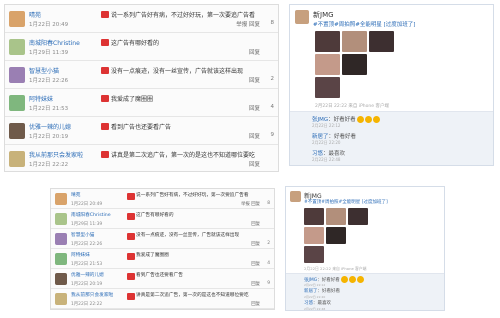 This screenshot has height=318, width=500. Describe the element at coordinates (311, 291) in the screenshot. I see `username: 新居了` at that location.